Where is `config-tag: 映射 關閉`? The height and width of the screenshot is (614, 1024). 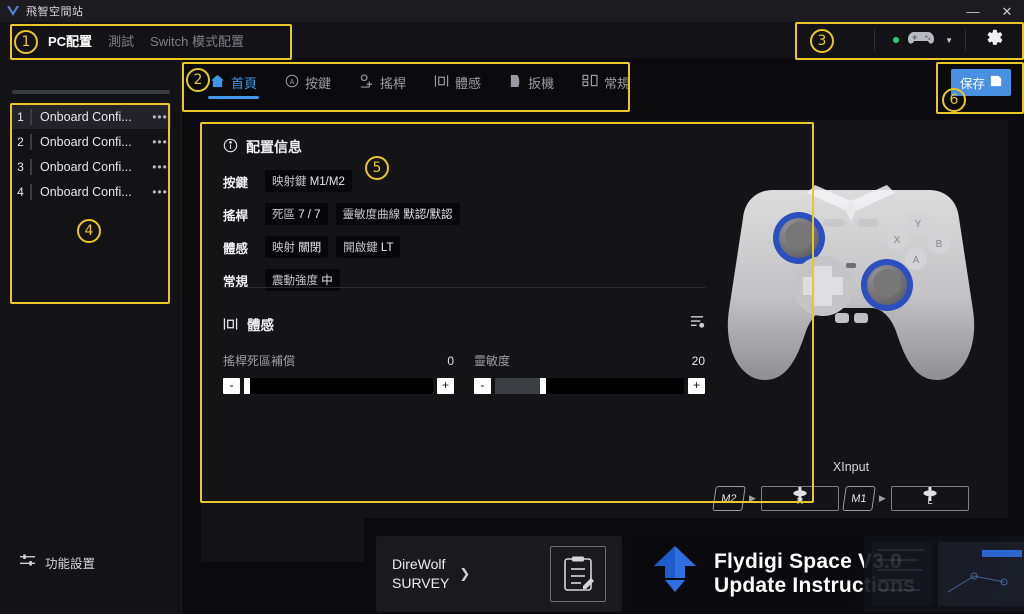 config-tag: 映射 關閉 is located at coordinates (297, 247).